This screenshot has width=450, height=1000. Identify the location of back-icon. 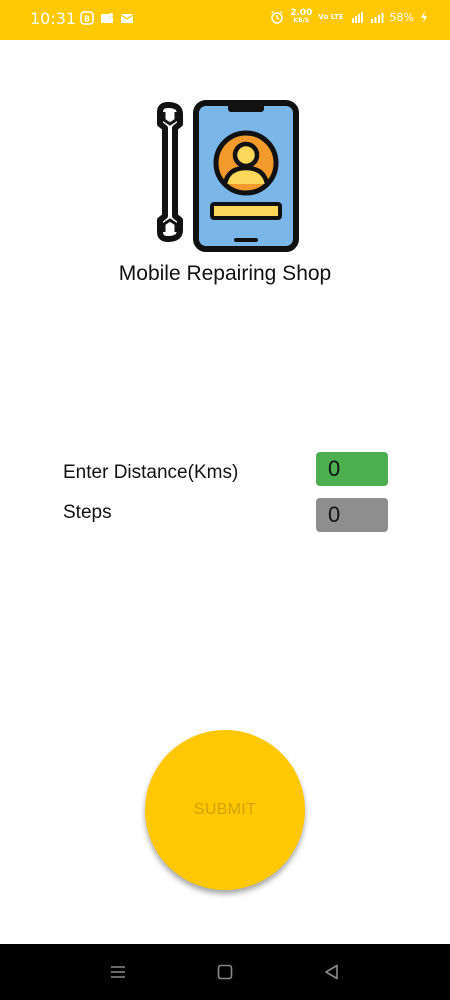
(332, 972).